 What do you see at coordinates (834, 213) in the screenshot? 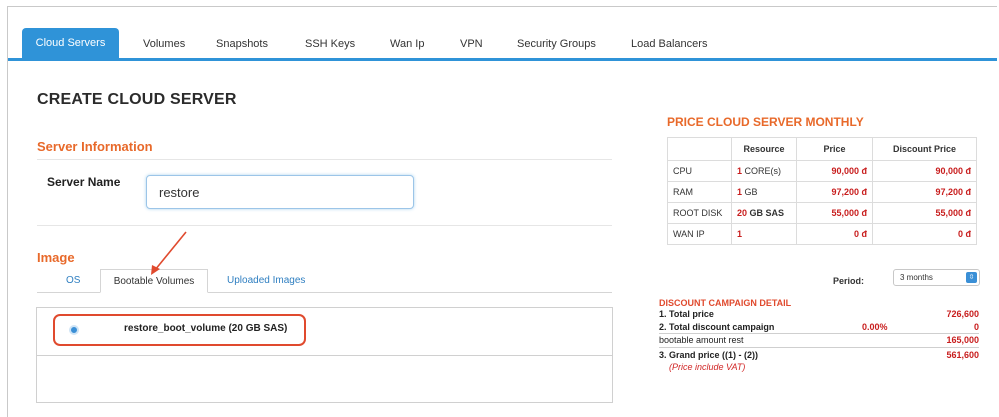
I see `price-value: 55,000 đ` at bounding box center [834, 213].